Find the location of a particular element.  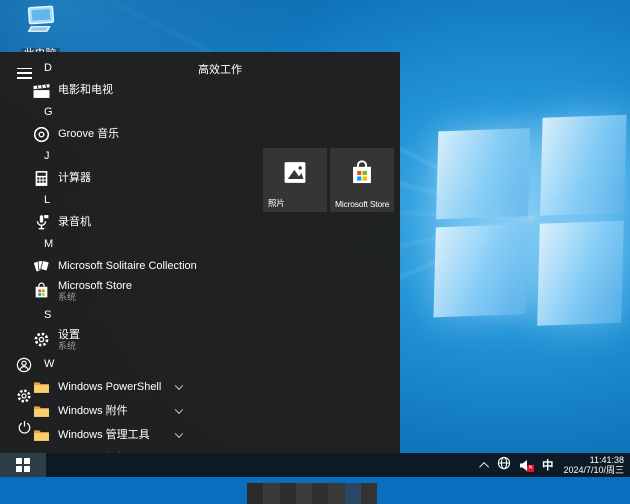

network-status-button is located at coordinates (504, 465).